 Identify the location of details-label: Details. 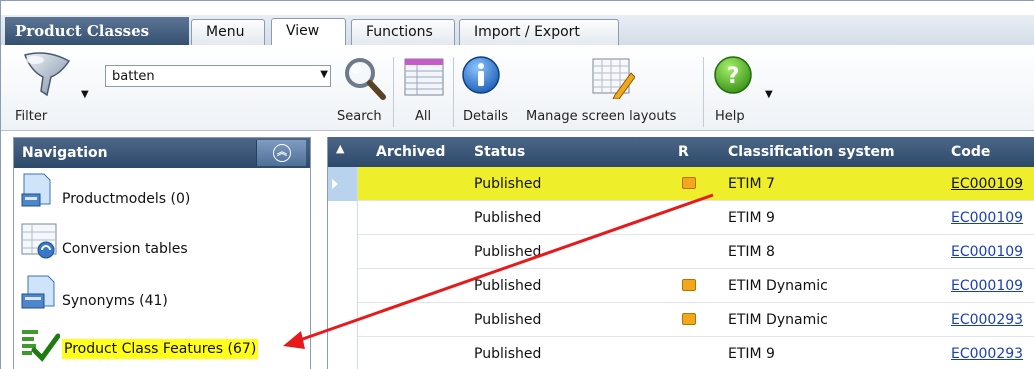
(486, 116).